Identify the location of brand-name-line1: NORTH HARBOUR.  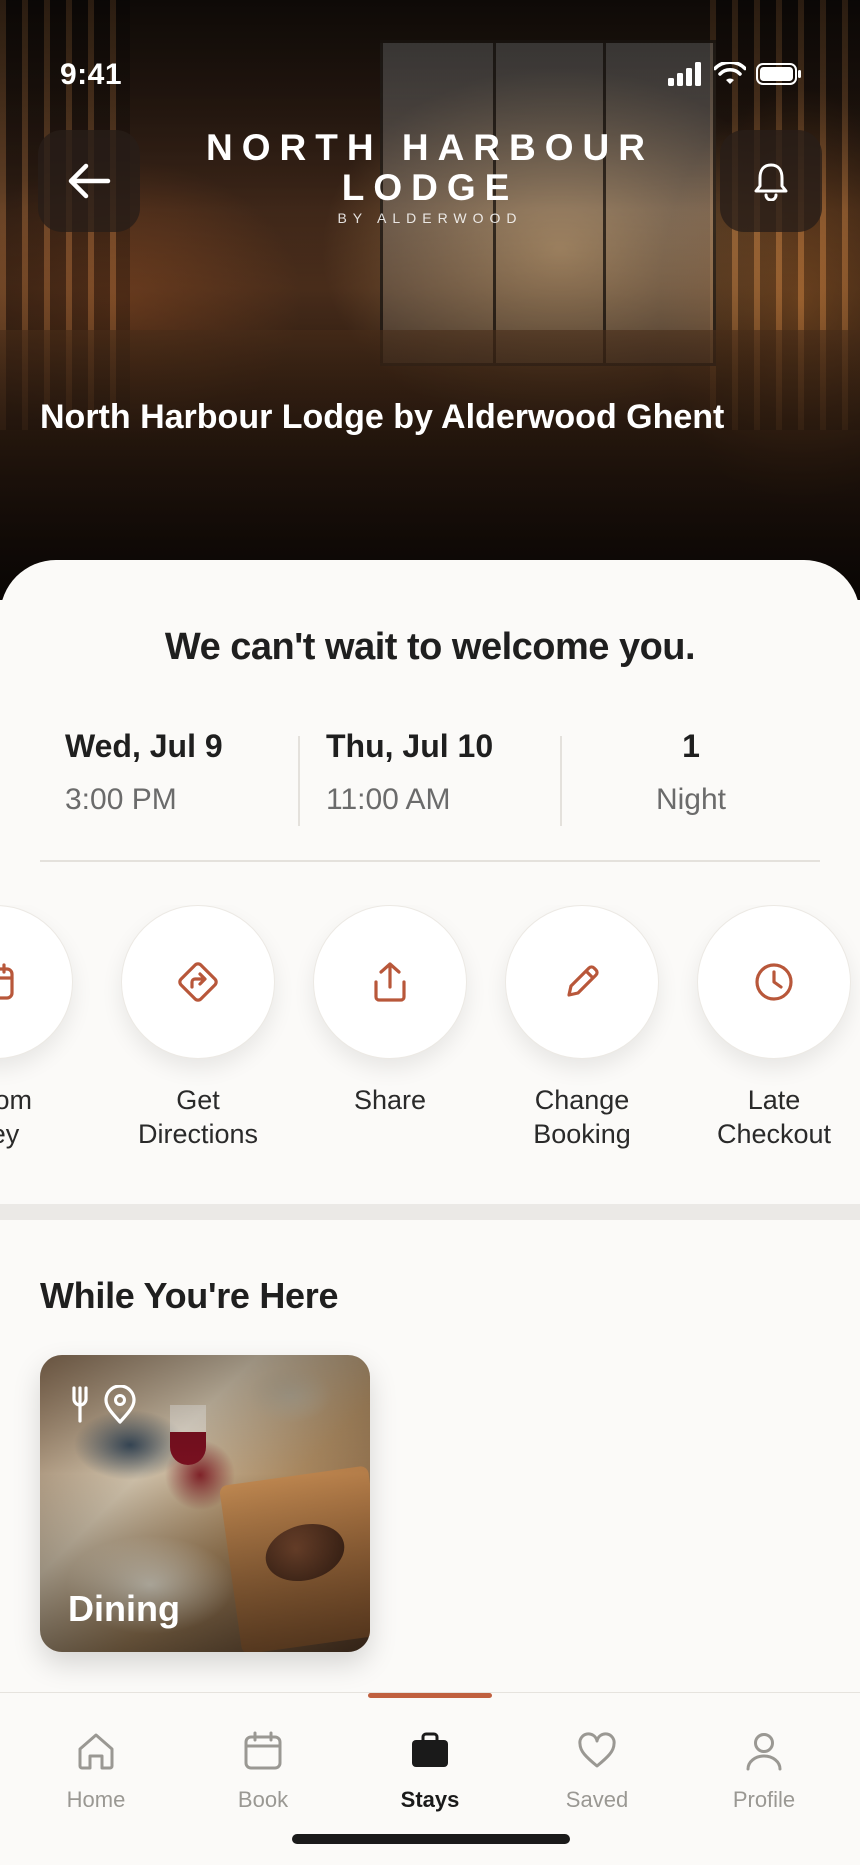
(430, 147).